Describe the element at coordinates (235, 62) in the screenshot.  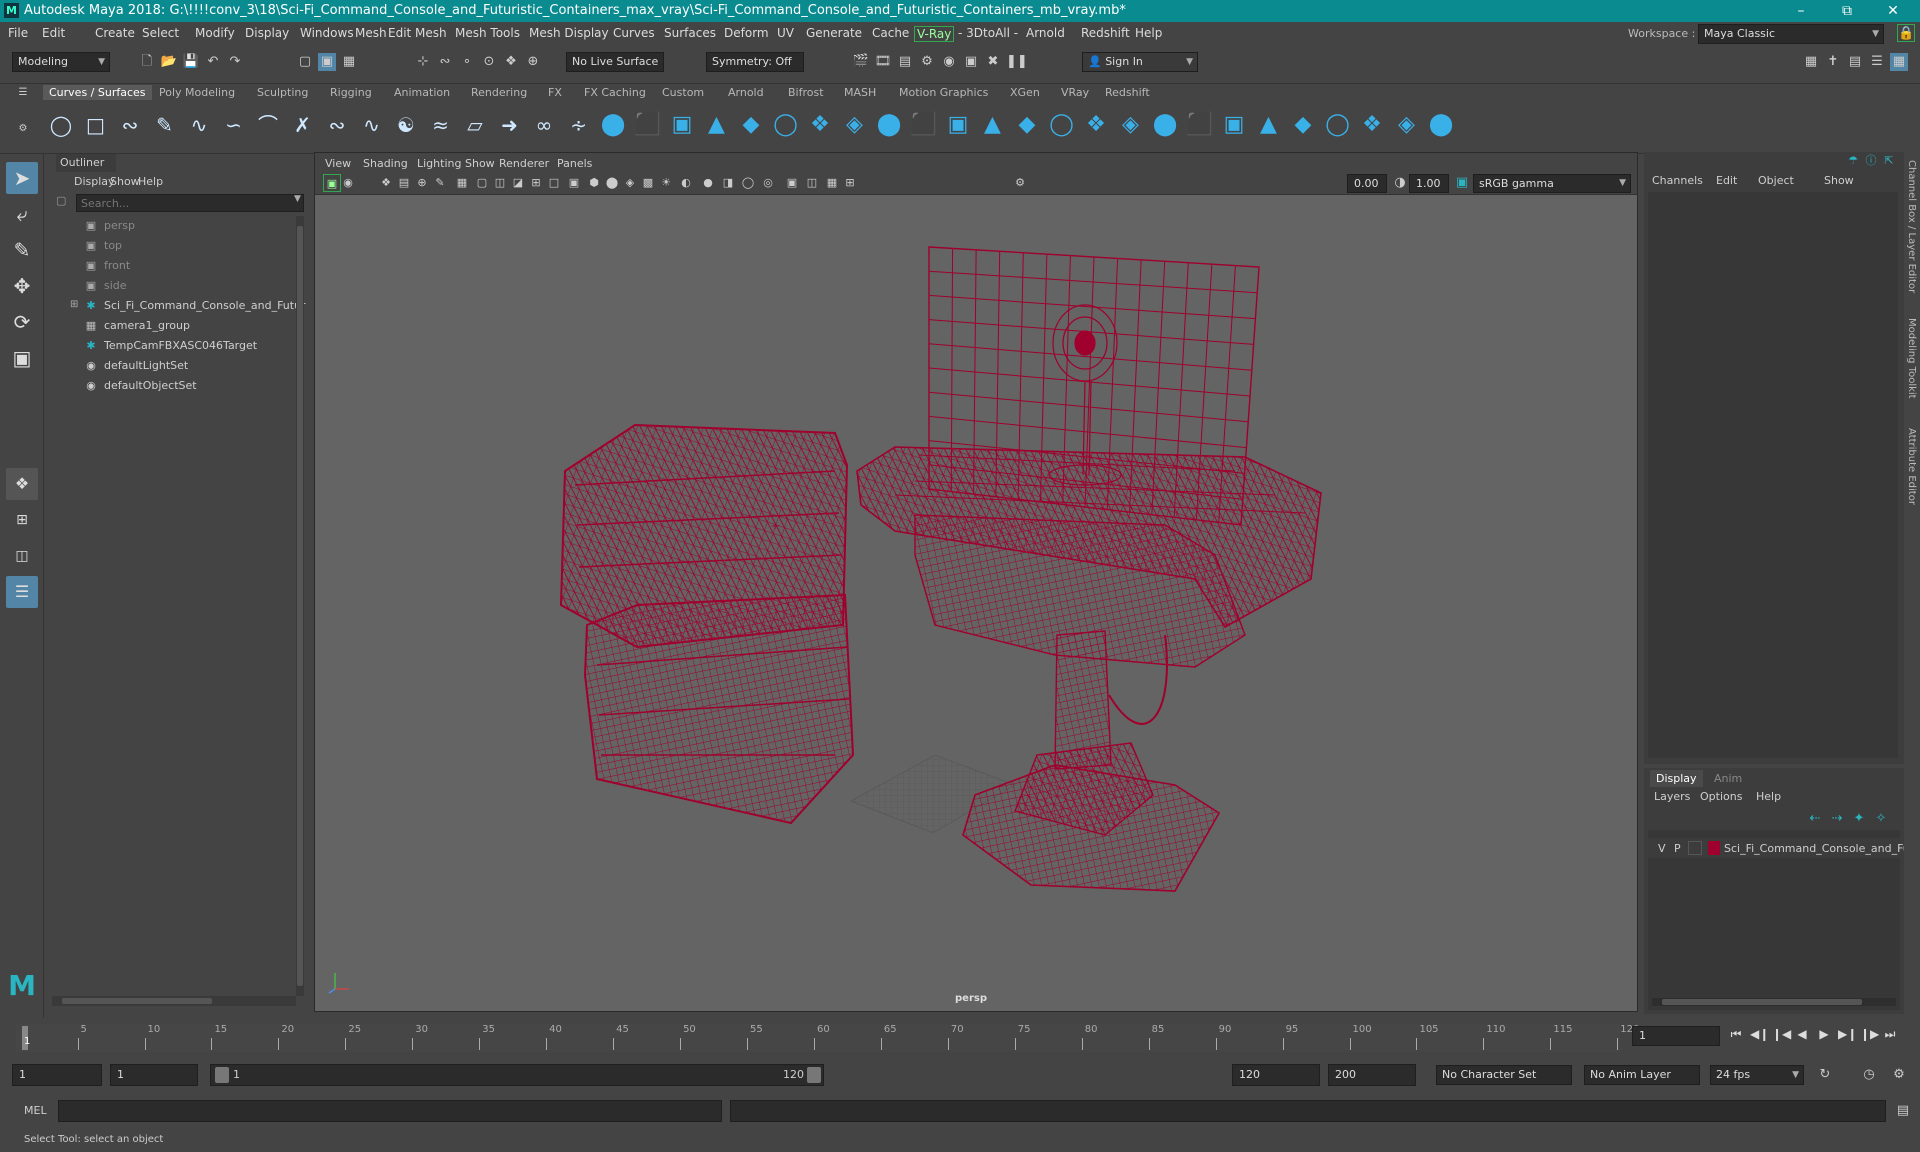
I see `redo-icon: ↷` at that location.